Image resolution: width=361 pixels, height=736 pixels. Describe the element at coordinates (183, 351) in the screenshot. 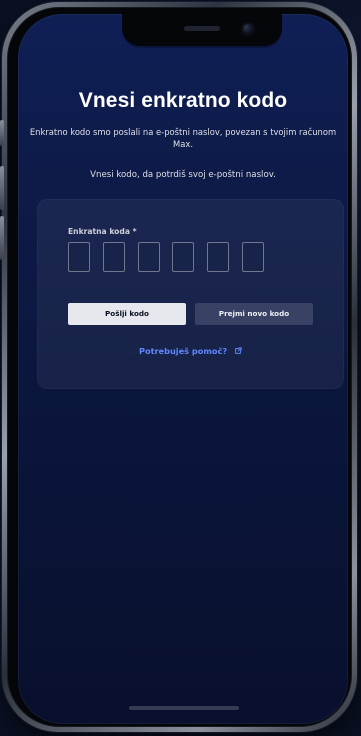

I see `help-link-text: Potrebuješ pomoč?` at that location.